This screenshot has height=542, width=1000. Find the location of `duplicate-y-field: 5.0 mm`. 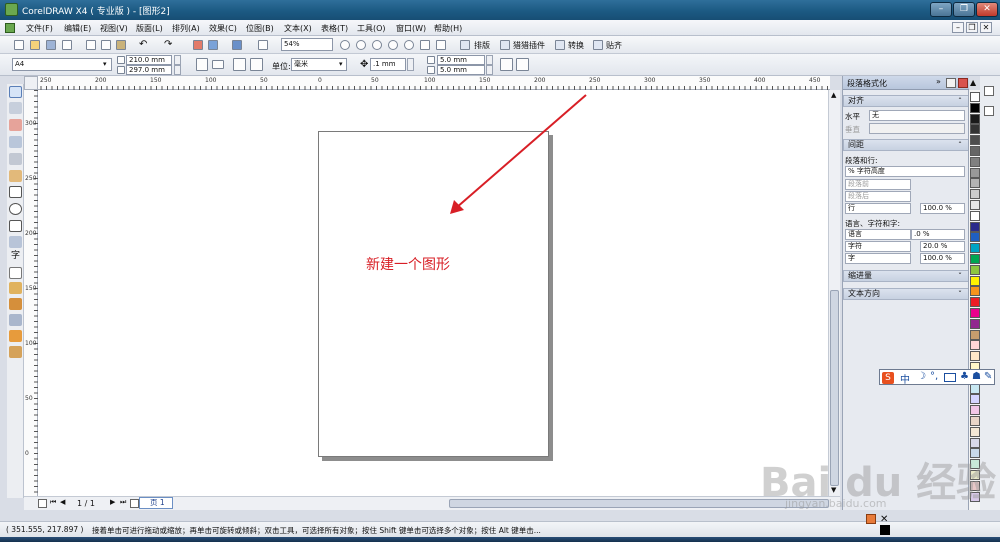

duplicate-y-field: 5.0 mm is located at coordinates (461, 70).